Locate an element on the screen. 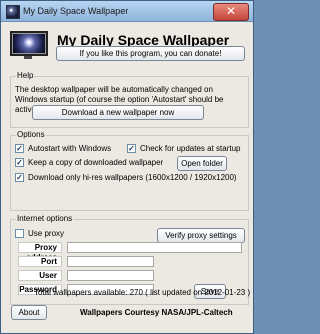  title-bar: My Daily Space Wallpaper ✕ is located at coordinates (127, 11).